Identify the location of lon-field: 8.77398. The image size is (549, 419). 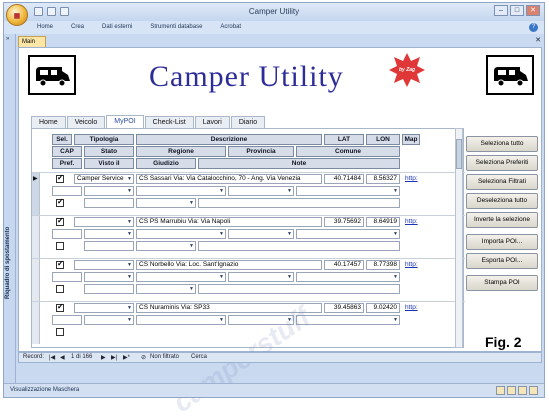
(383, 265).